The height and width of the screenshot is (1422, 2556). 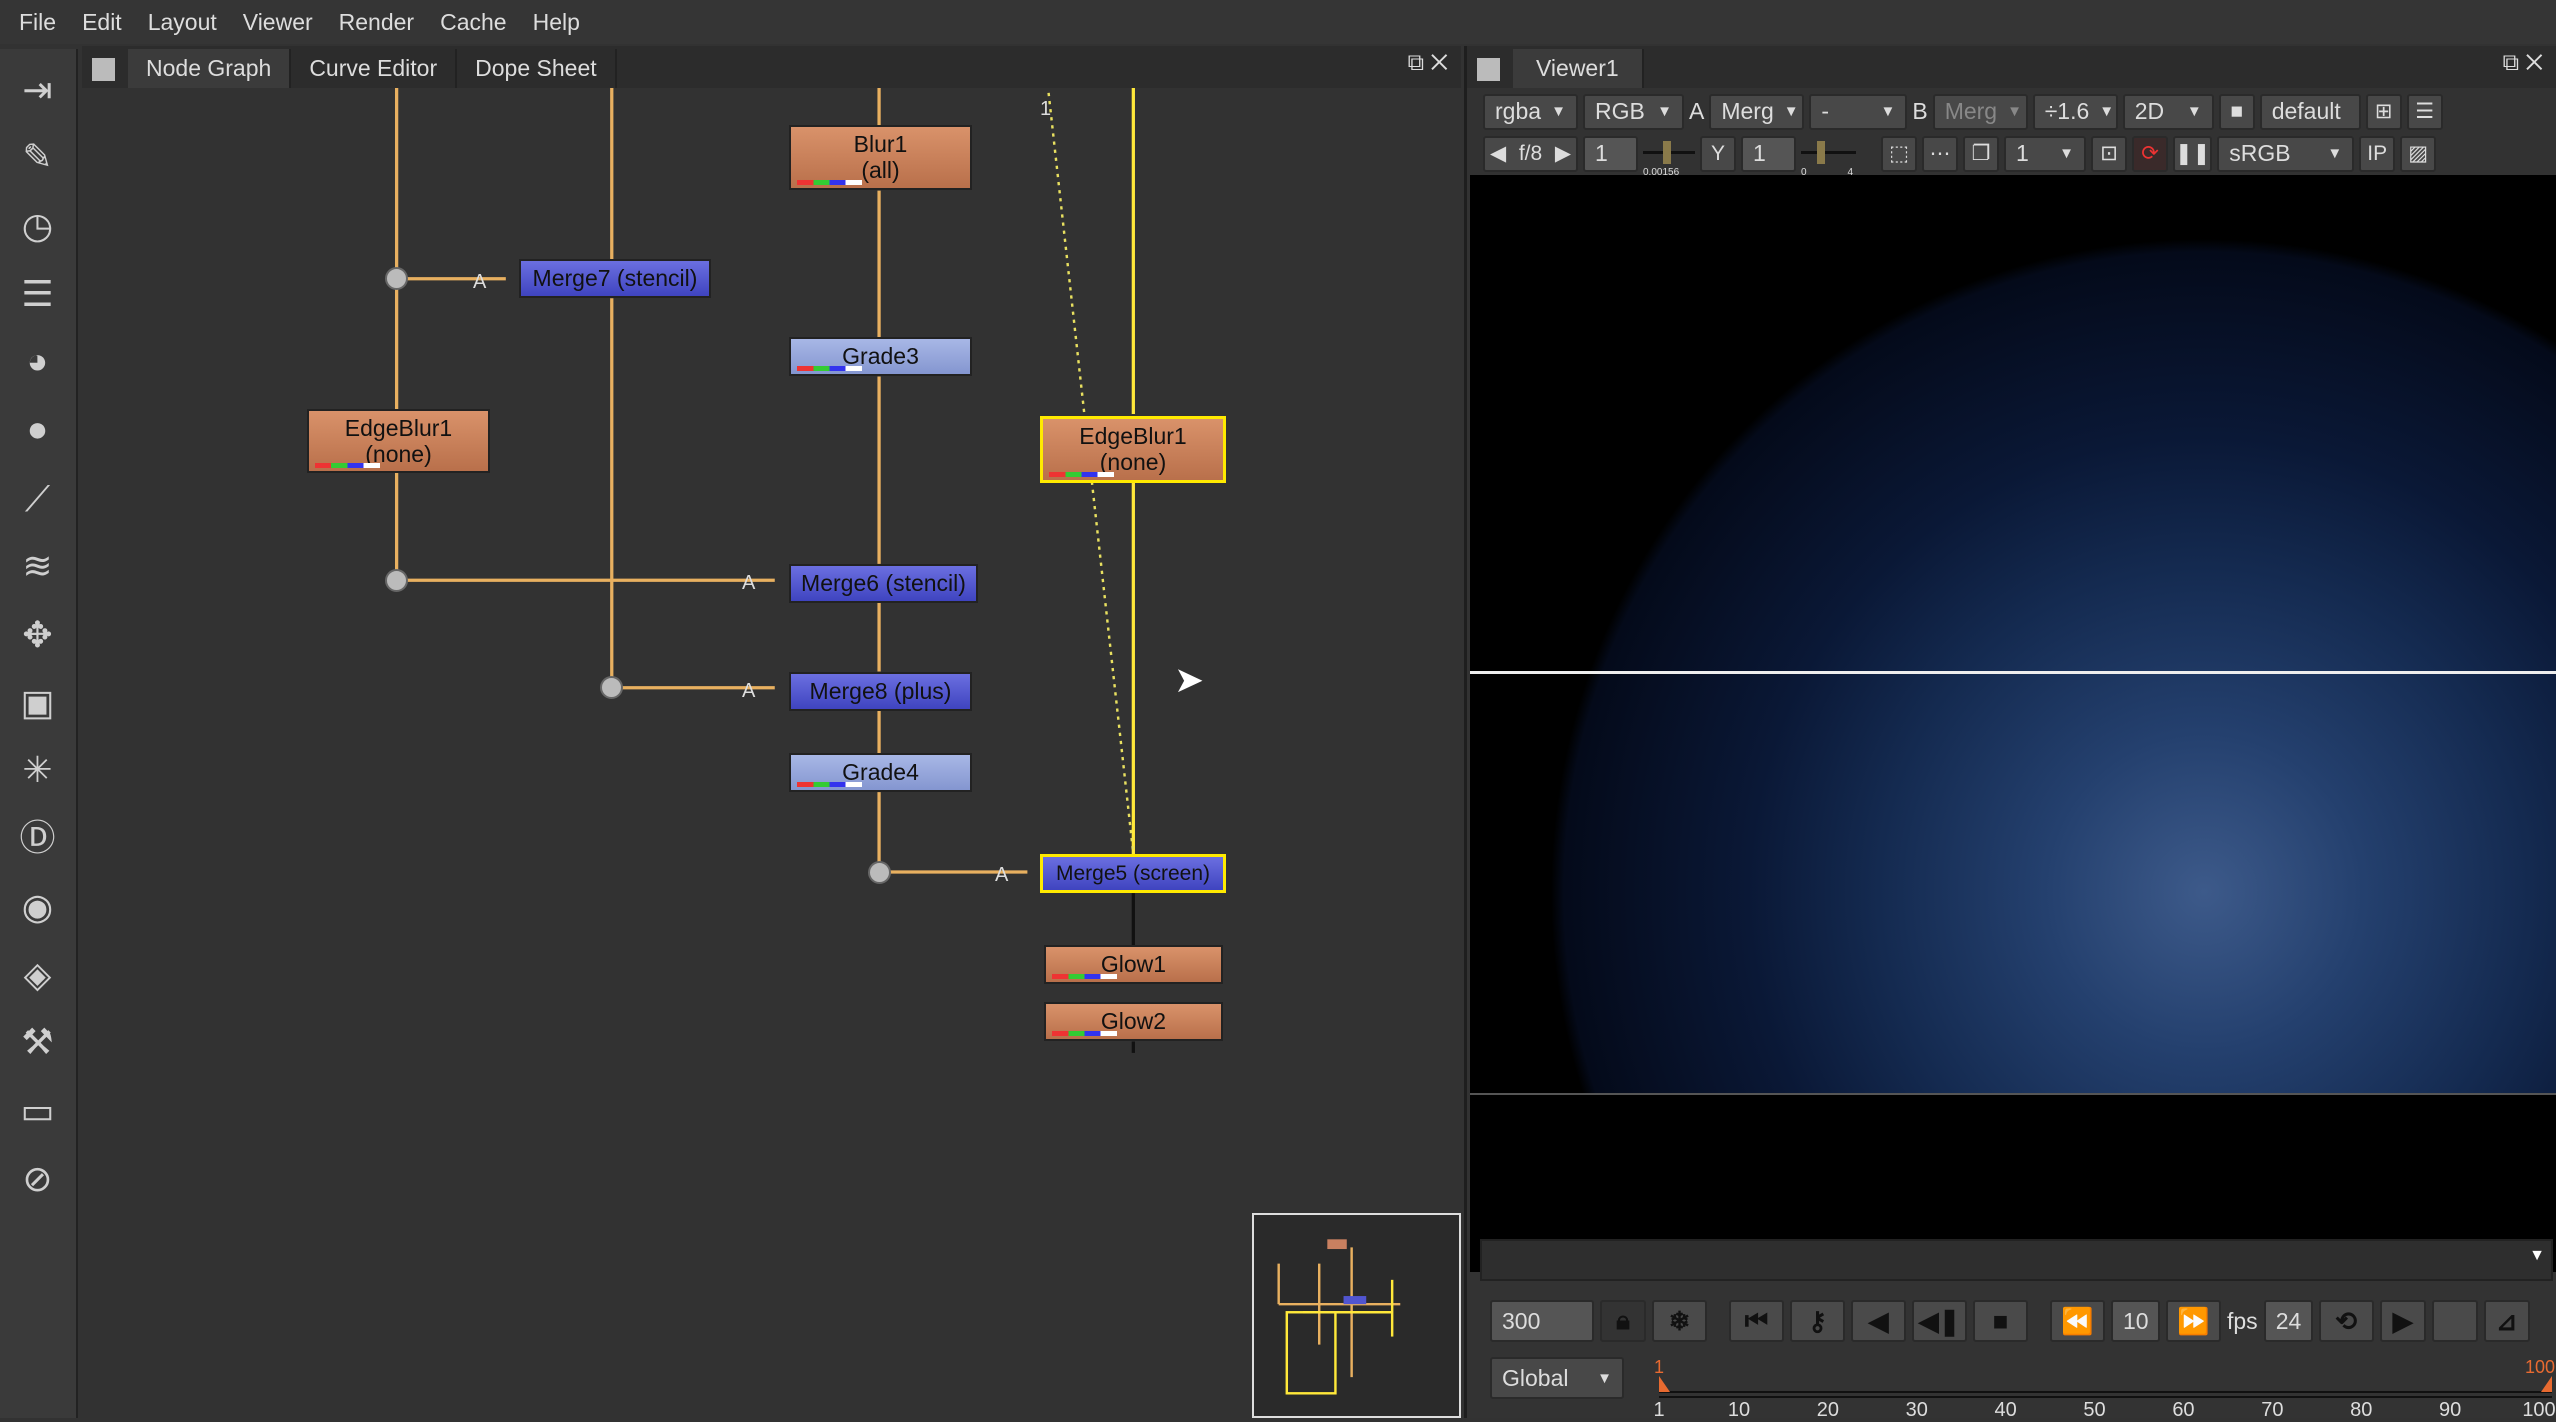 What do you see at coordinates (1756, 1321) in the screenshot?
I see `first-frame-icon: ⏮` at bounding box center [1756, 1321].